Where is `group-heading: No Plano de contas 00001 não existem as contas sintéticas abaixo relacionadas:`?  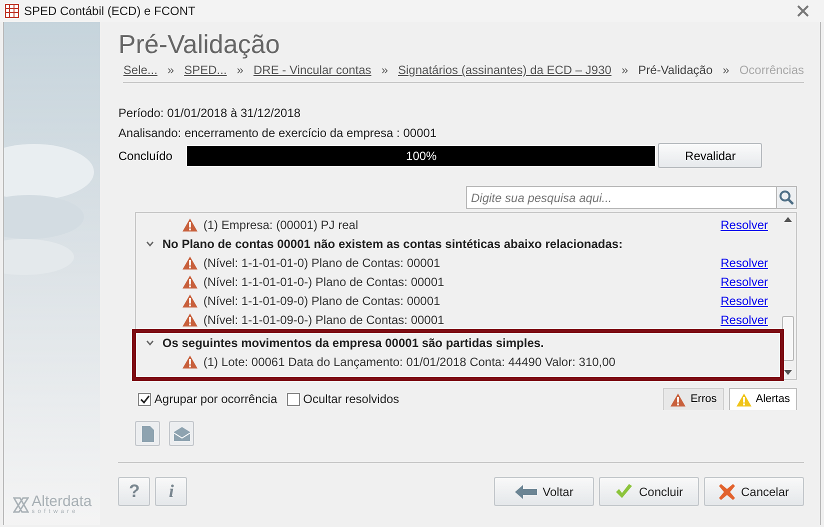
group-heading: No Plano de contas 00001 não existem as contas sintéticas abaixo relacionadas: is located at coordinates (392, 244).